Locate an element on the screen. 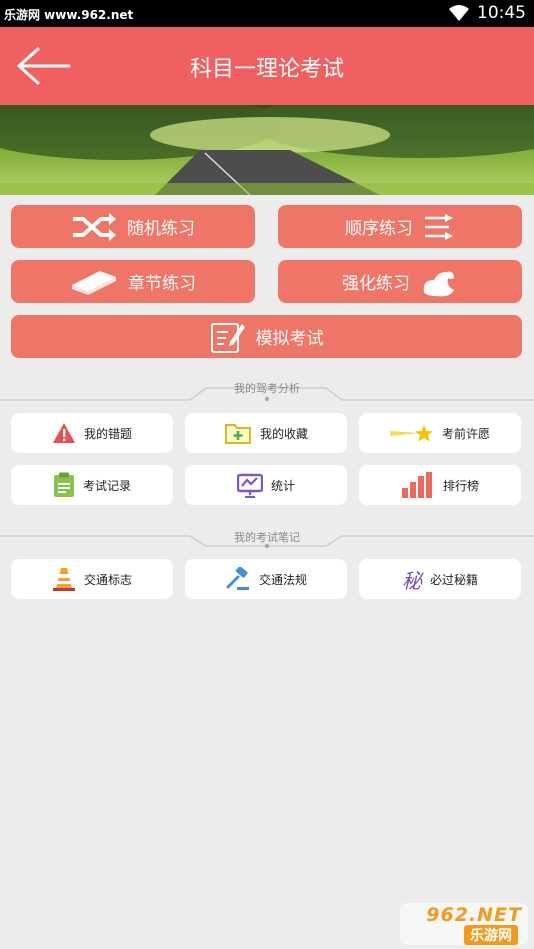 Image resolution: width=534 pixels, height=949 pixels. muscle-arm-icon is located at coordinates (438, 283).